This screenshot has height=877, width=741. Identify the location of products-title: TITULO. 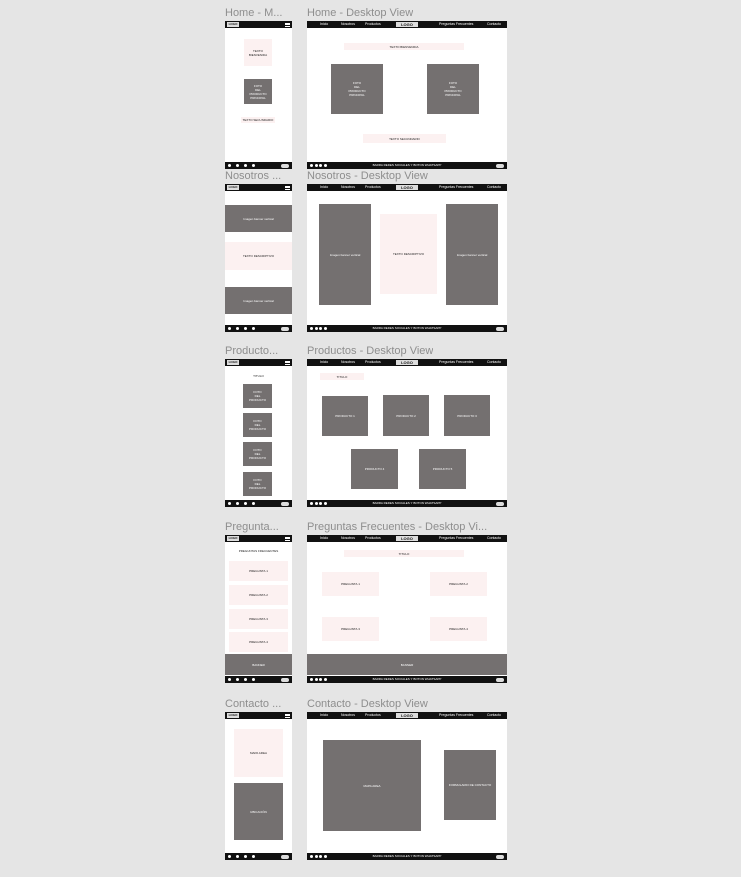
(258, 376).